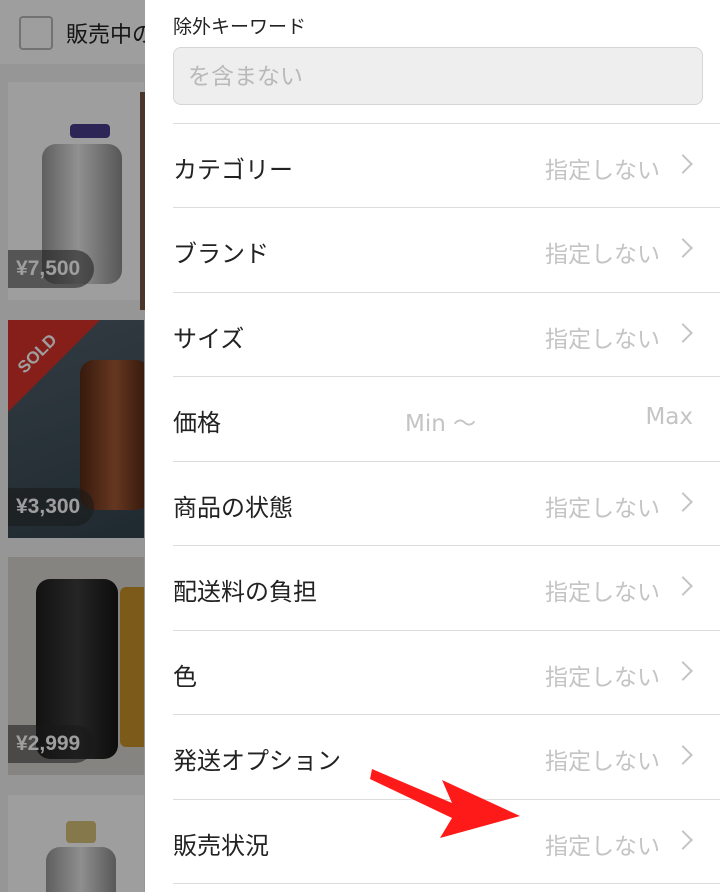 The height and width of the screenshot is (892, 720). I want to click on exclude-keyword-input, so click(438, 76).